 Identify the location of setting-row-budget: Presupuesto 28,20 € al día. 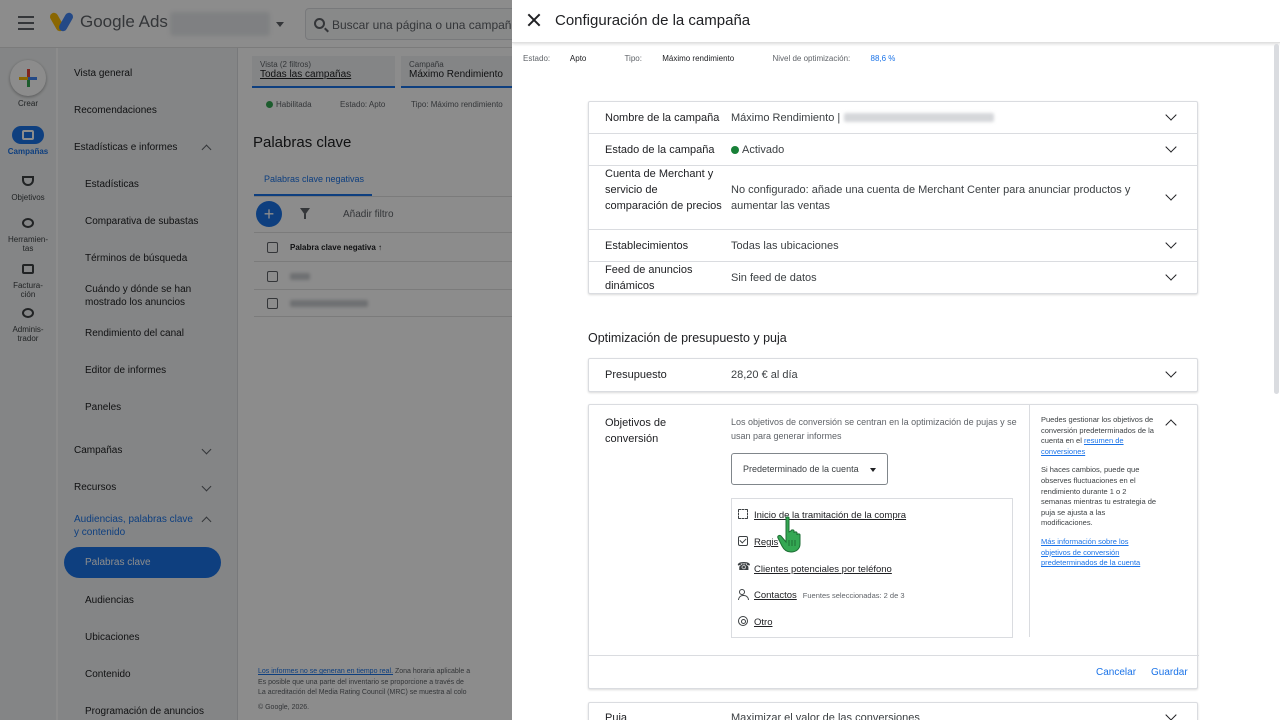
(893, 375).